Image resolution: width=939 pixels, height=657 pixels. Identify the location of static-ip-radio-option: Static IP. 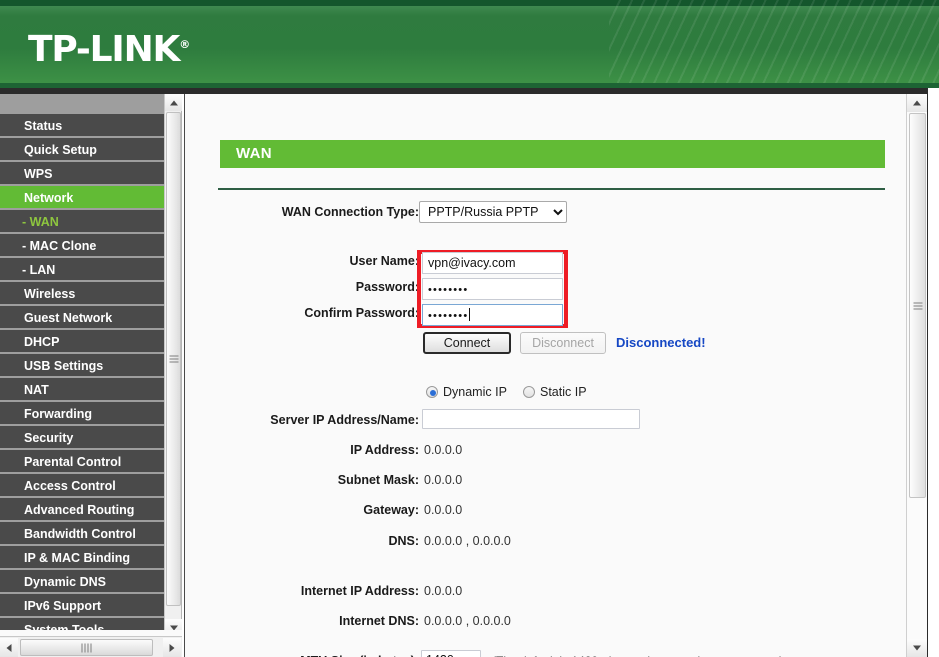
(555, 392).